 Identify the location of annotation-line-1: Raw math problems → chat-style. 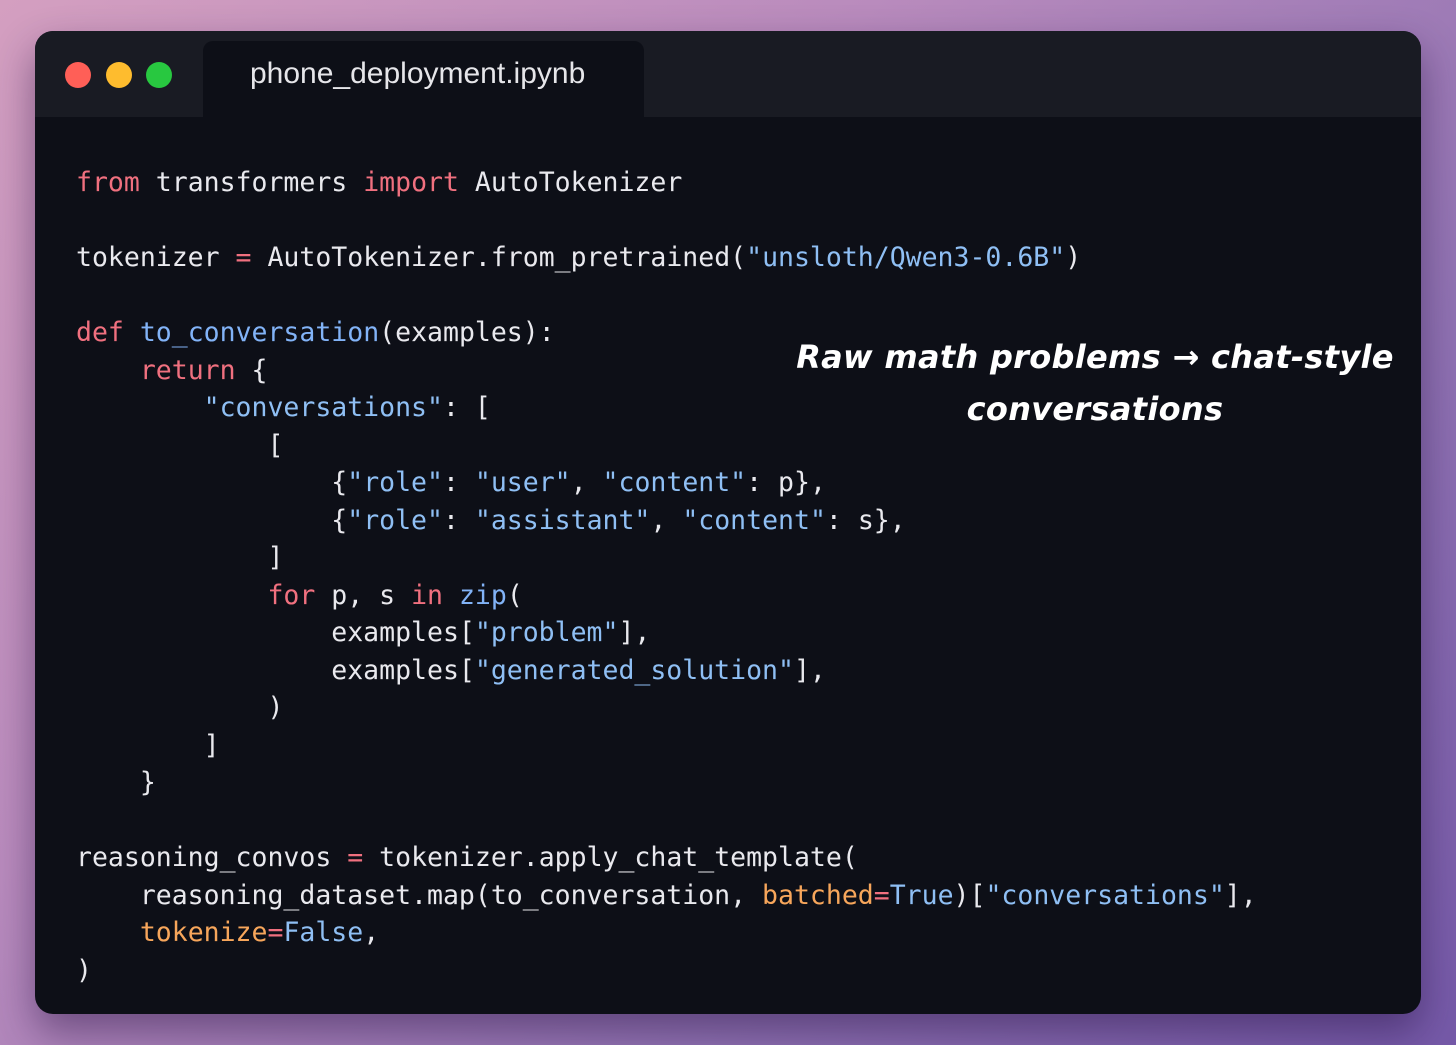
(1095, 357).